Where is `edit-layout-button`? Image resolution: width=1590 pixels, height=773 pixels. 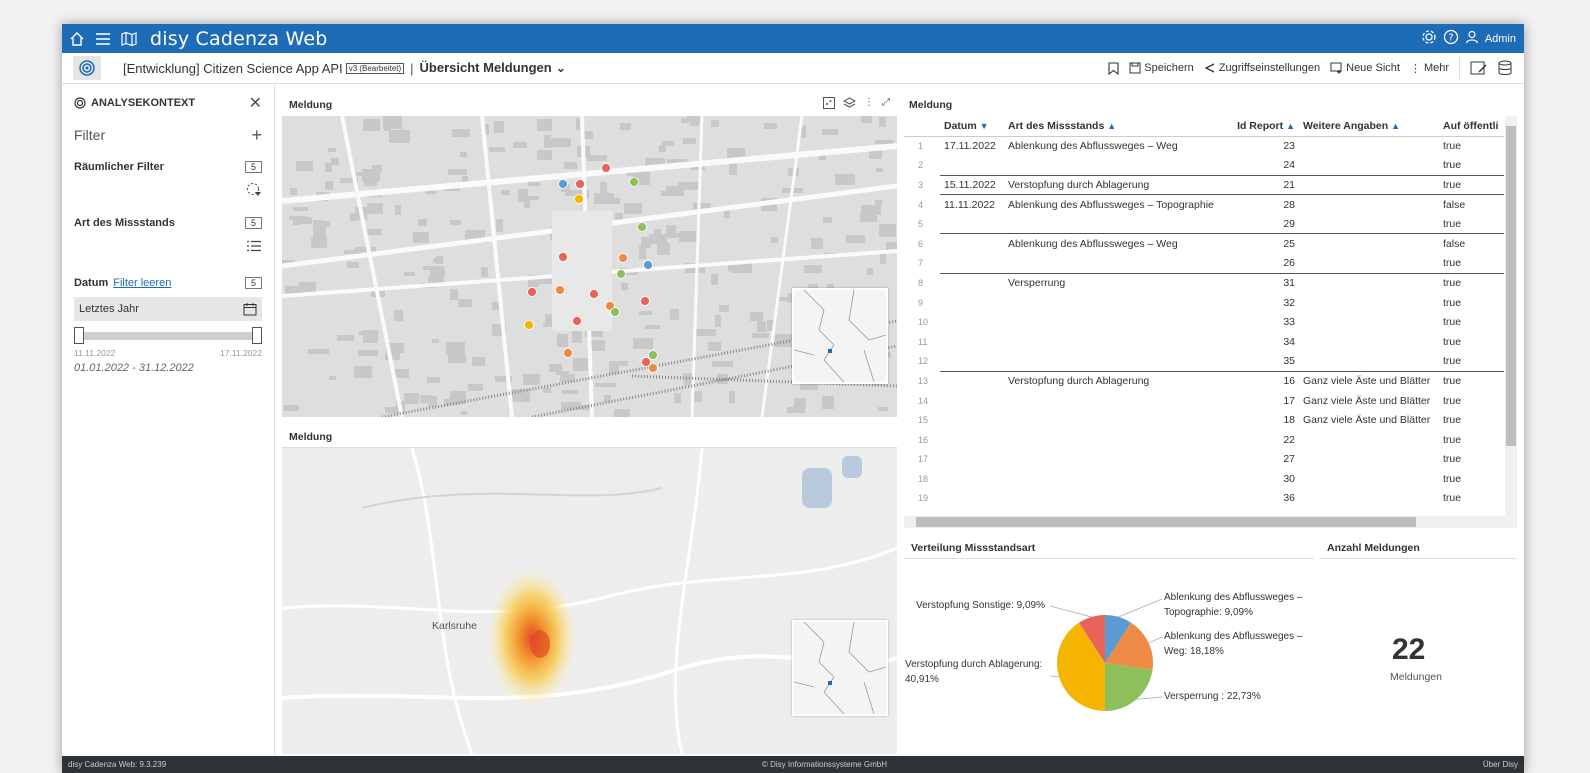 edit-layout-button is located at coordinates (1479, 68).